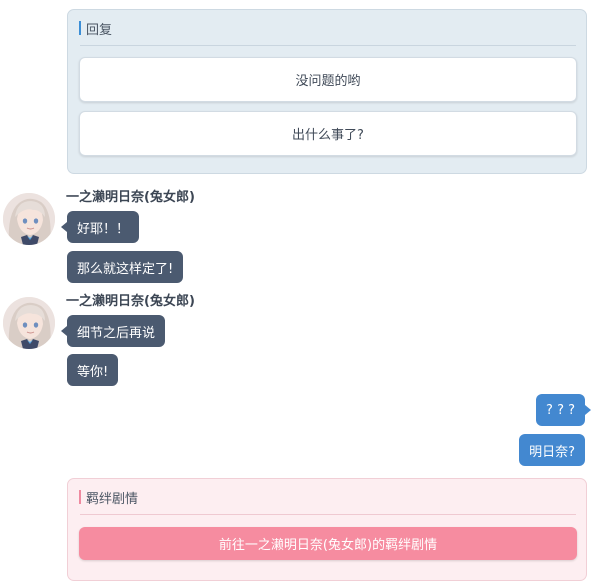 Image resolution: width=604 pixels, height=586 pixels. Describe the element at coordinates (328, 79) in the screenshot. I see `reply-option-1: 没问题的哟` at that location.